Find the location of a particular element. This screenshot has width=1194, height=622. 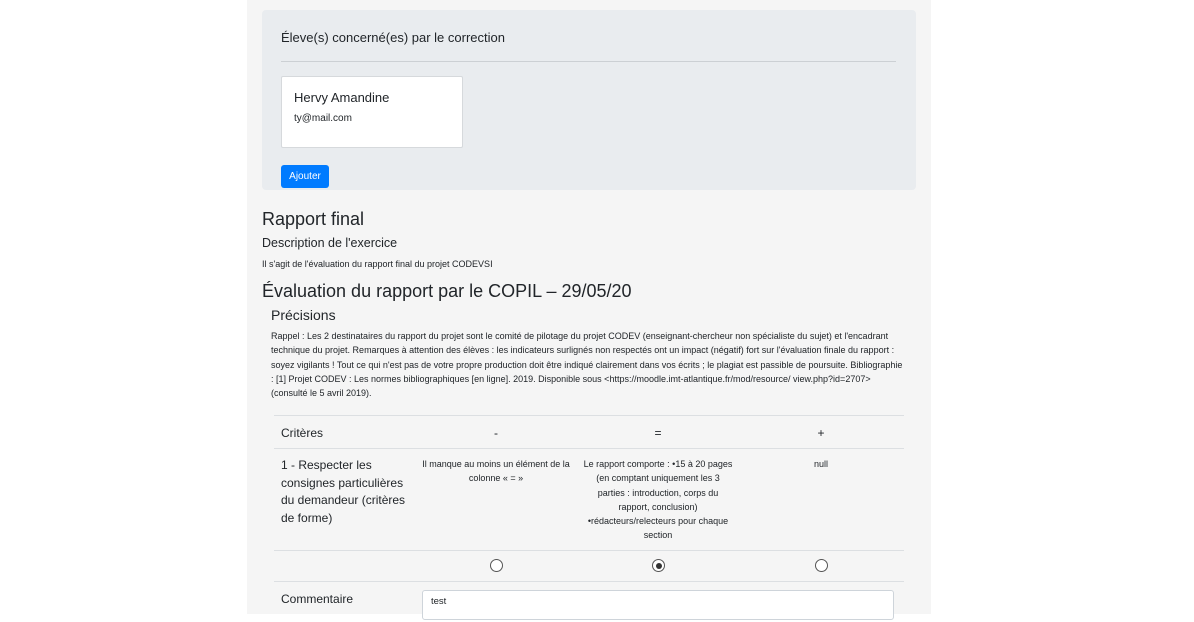

rubric-header-row: Critères - = + is located at coordinates (589, 432).